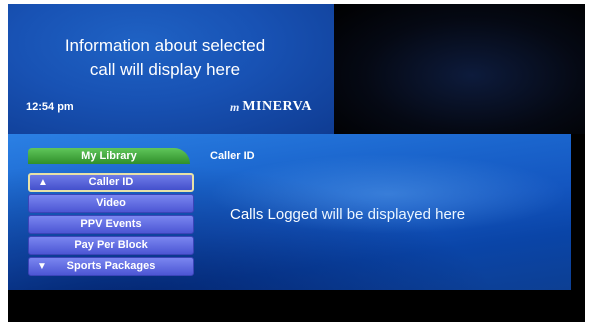  Describe the element at coordinates (348, 214) in the screenshot. I see `calls-logged-message: Calls Logged will be displayed here` at that location.